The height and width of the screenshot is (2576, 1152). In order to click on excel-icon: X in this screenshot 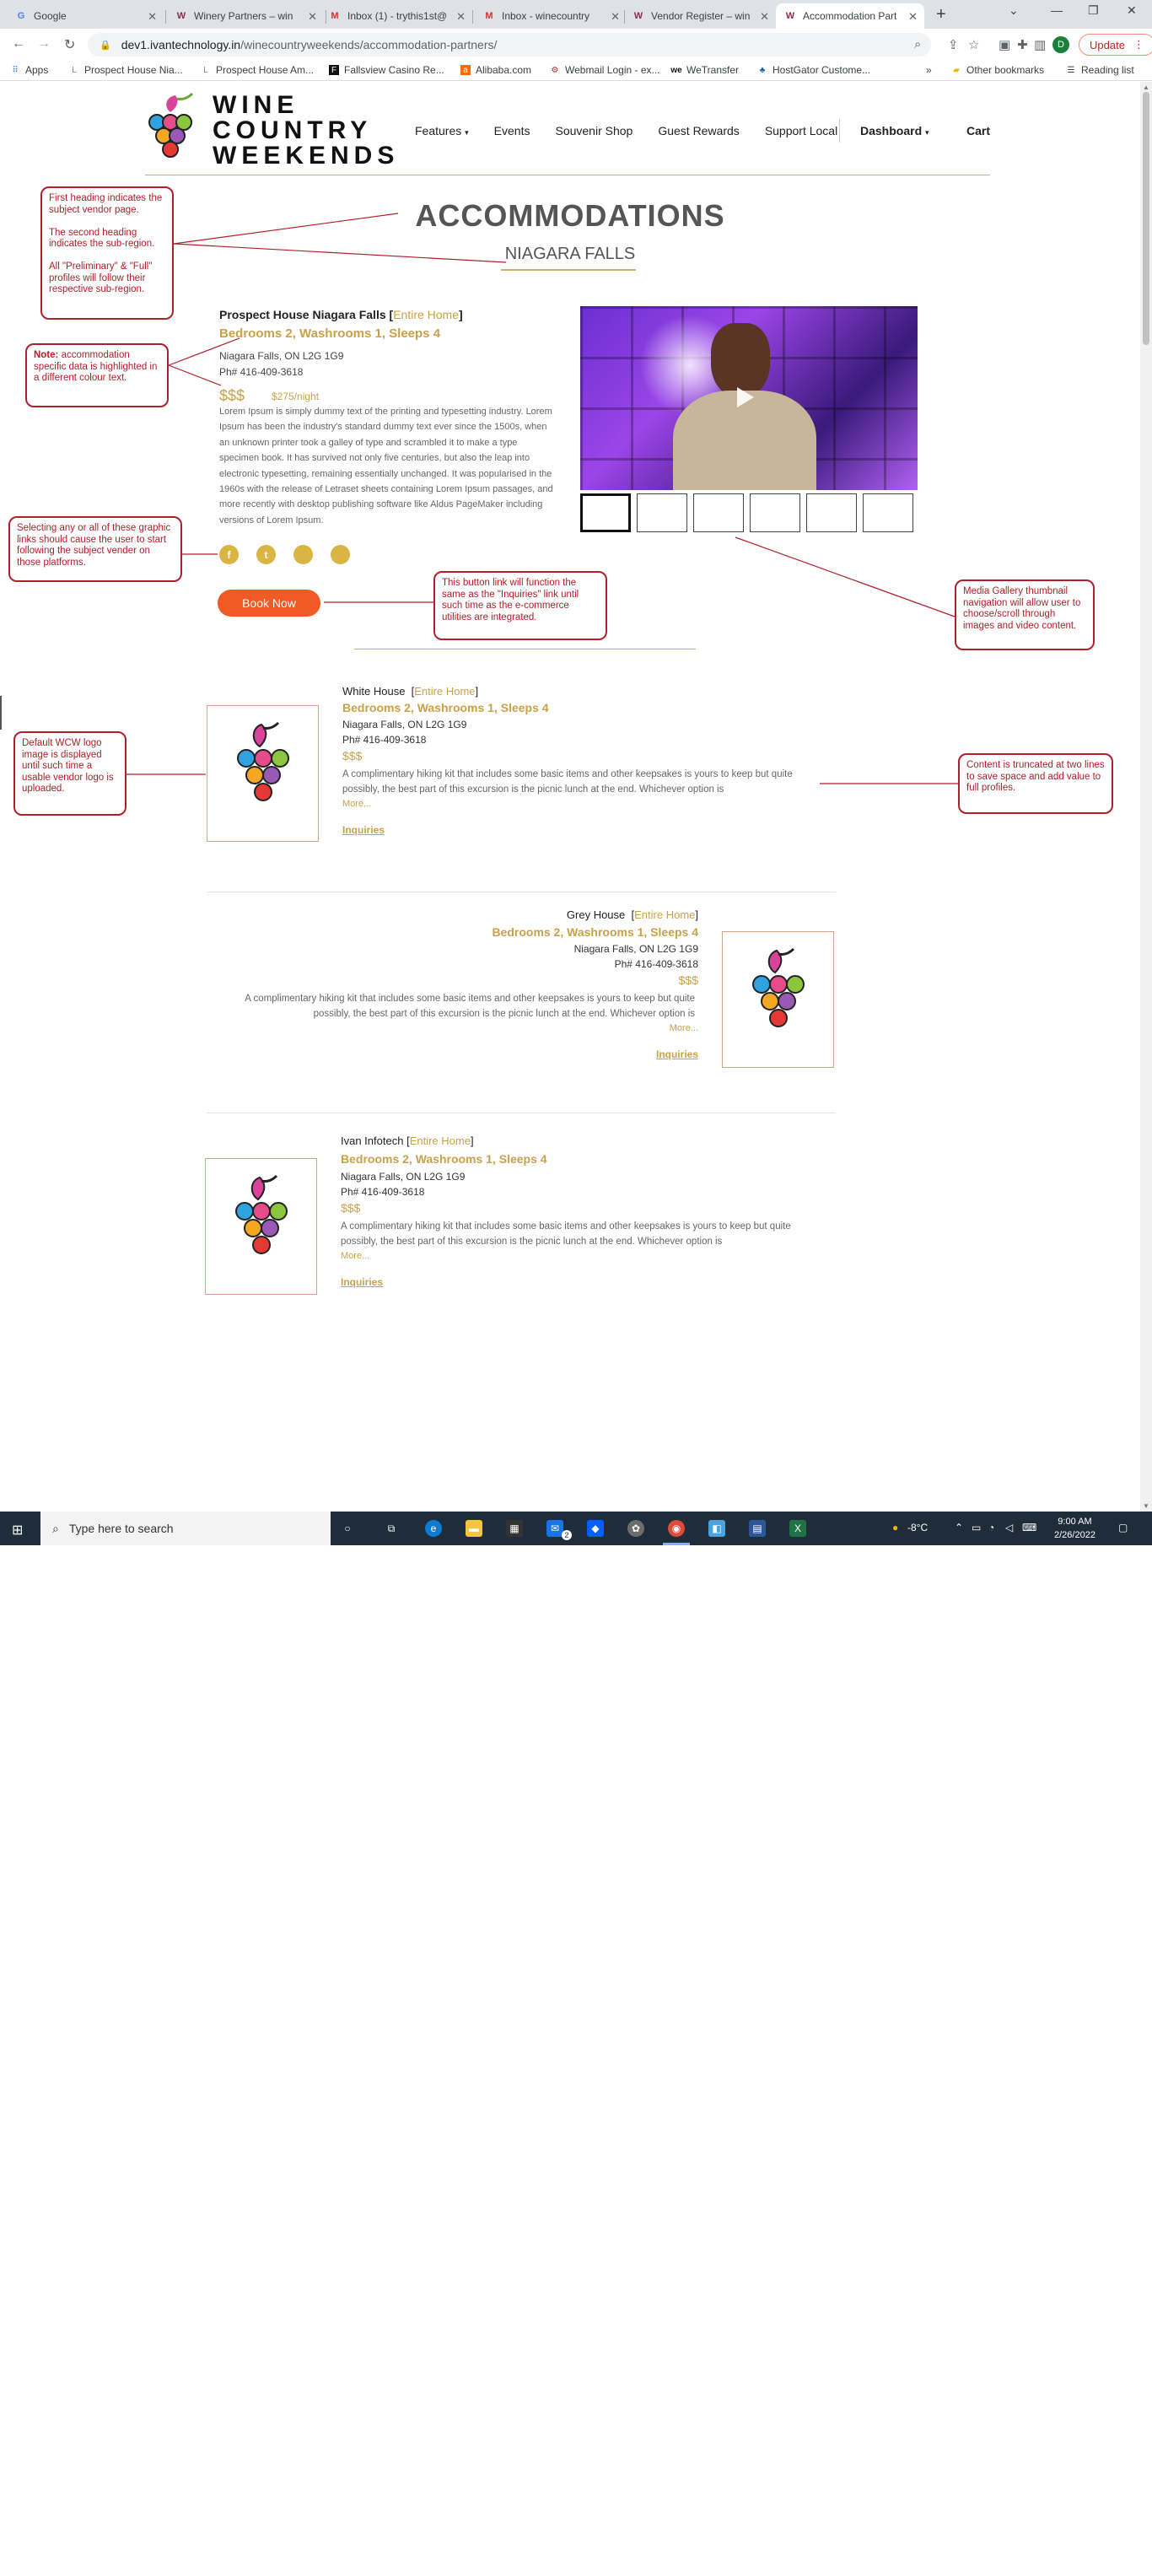, I will do `click(797, 1528)`.